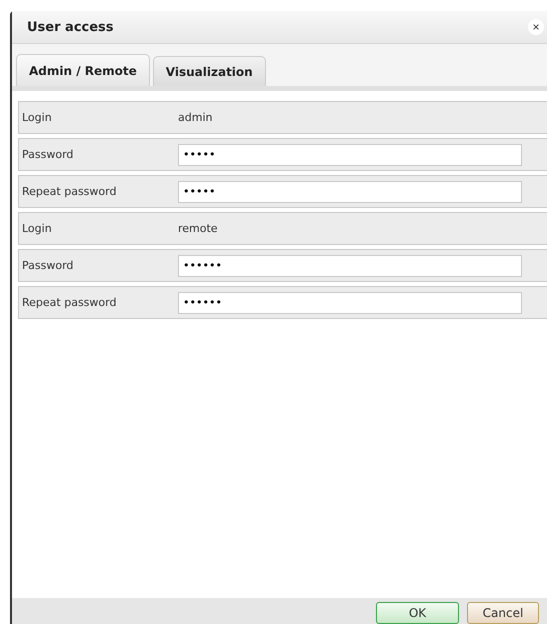 This screenshot has width=547, height=624. What do you see at coordinates (536, 27) in the screenshot?
I see `close-button: ×` at bounding box center [536, 27].